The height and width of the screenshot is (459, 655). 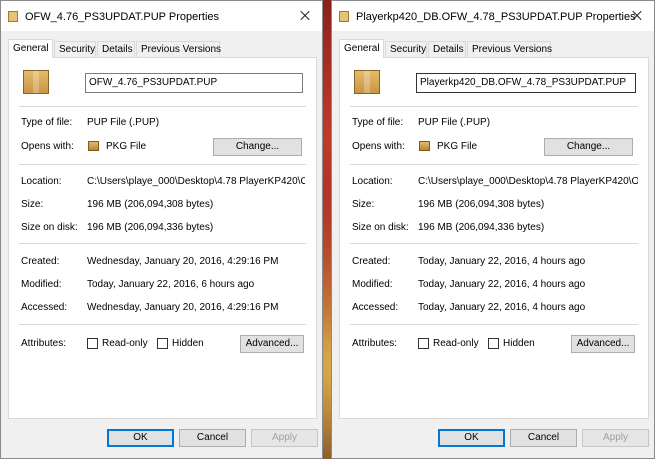 I want to click on window-title: OFW_4.76_PS3UPDAT.PUP Properties, so click(x=122, y=17).